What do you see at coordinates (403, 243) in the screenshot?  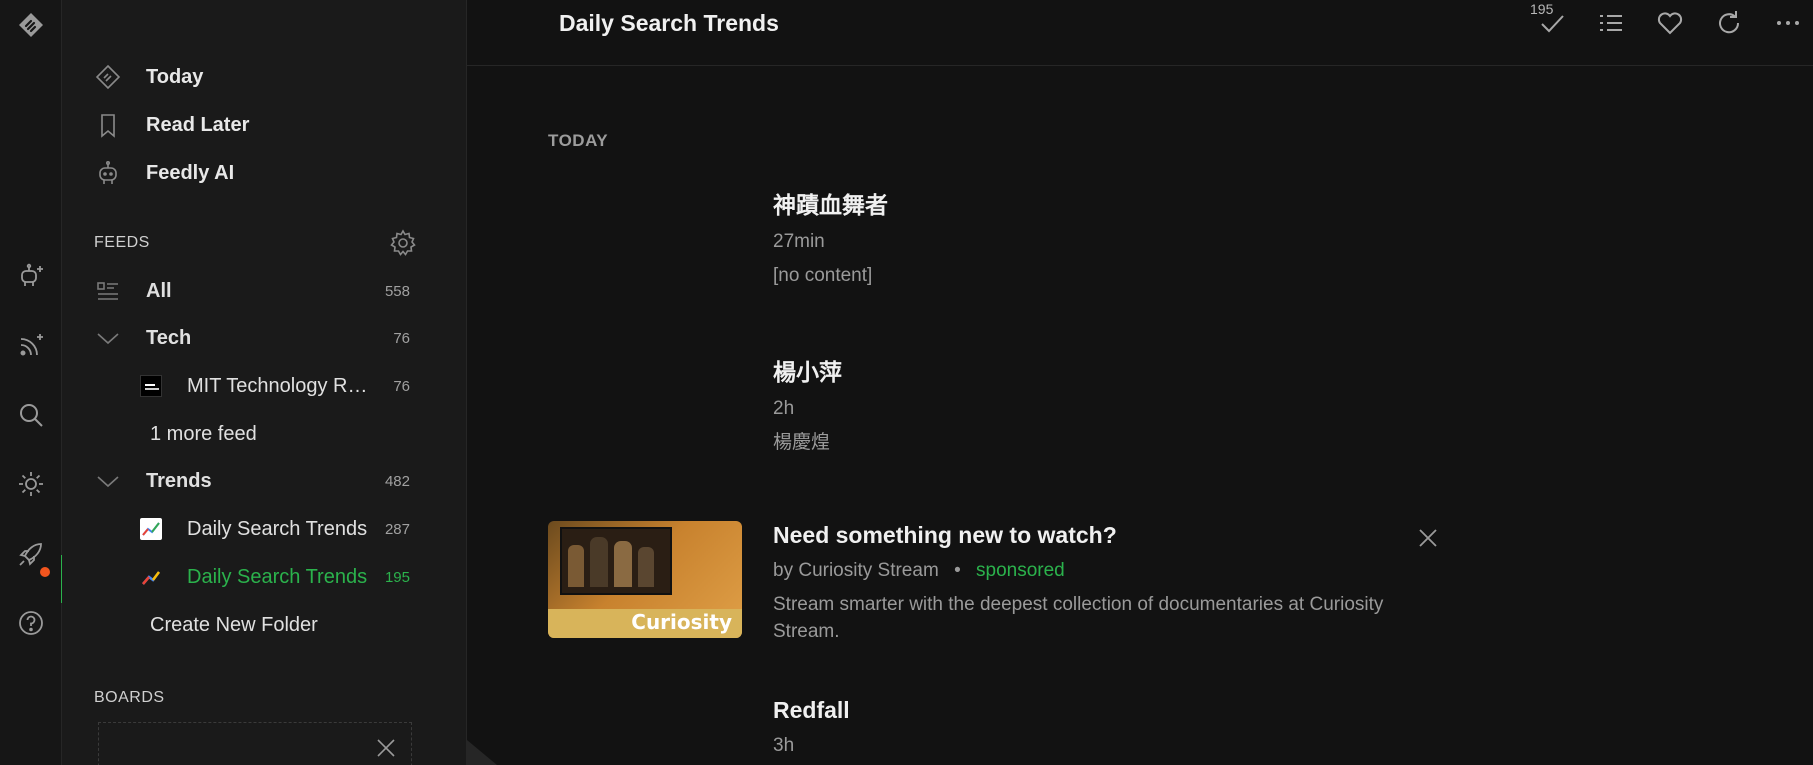 I see `gear-icon` at bounding box center [403, 243].